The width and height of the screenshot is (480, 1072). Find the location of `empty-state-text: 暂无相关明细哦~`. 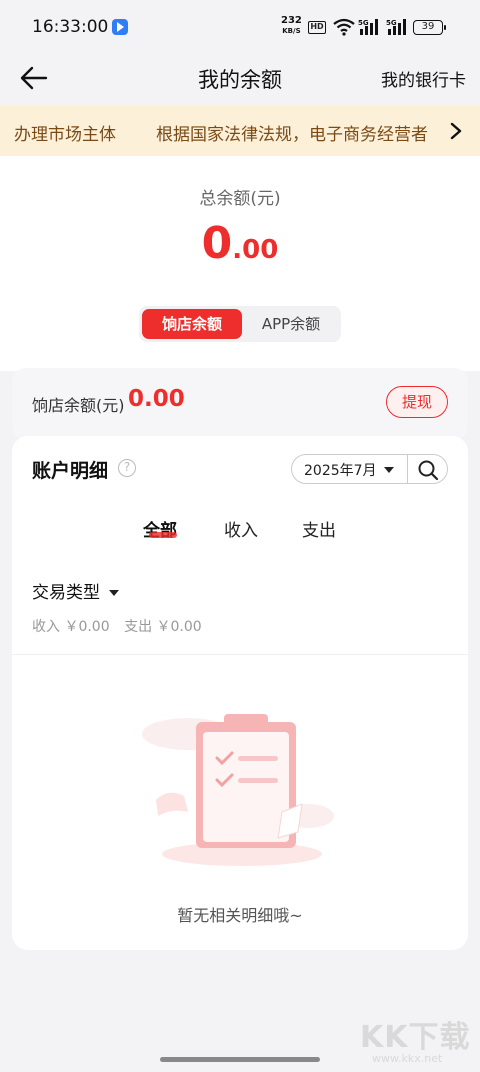

empty-state-text: 暂无相关明细哦~ is located at coordinates (240, 915).